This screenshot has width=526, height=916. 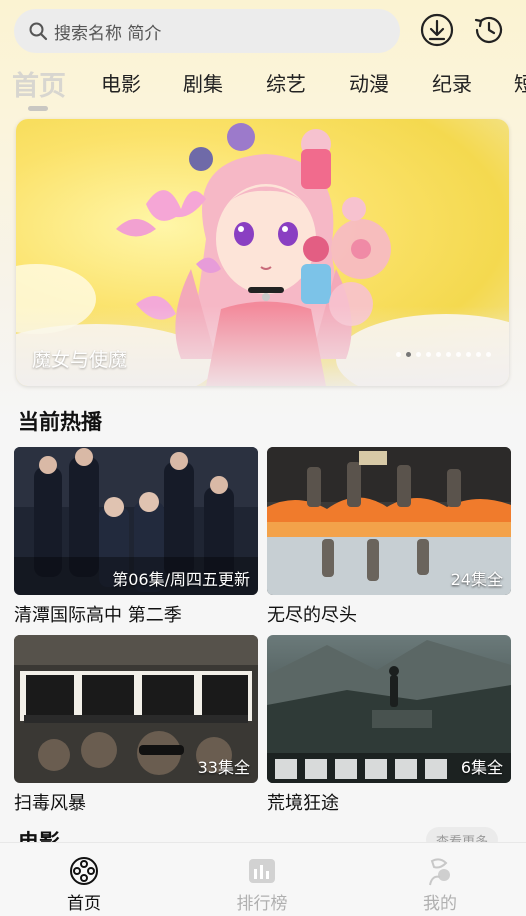 I want to click on film-reel-icon, so click(x=84, y=871).